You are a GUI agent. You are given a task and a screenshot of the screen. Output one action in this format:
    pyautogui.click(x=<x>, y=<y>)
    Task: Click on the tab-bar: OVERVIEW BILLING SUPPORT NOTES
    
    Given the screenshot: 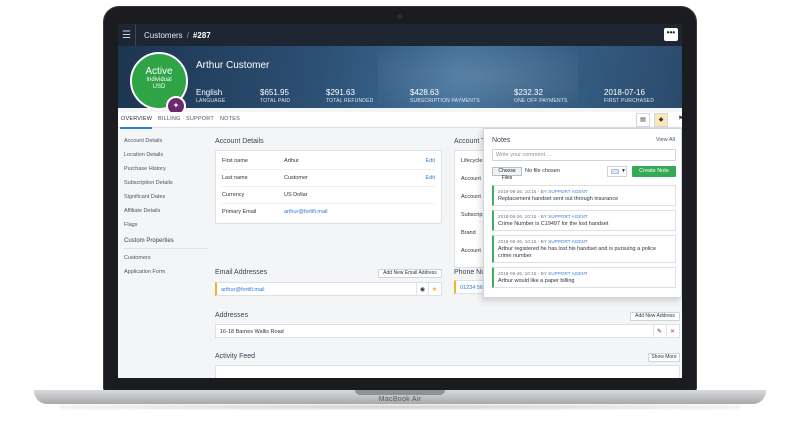 What is the action you would take?
    pyautogui.click(x=400, y=120)
    